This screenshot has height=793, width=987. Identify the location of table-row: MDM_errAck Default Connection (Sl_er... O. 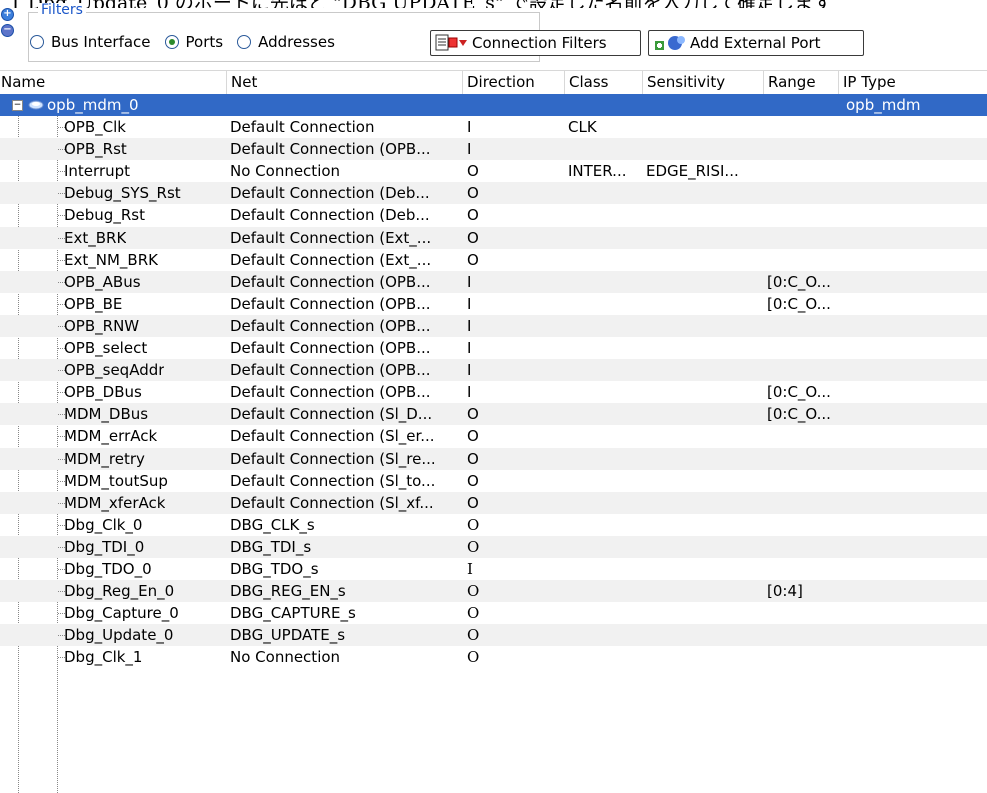
(493, 436).